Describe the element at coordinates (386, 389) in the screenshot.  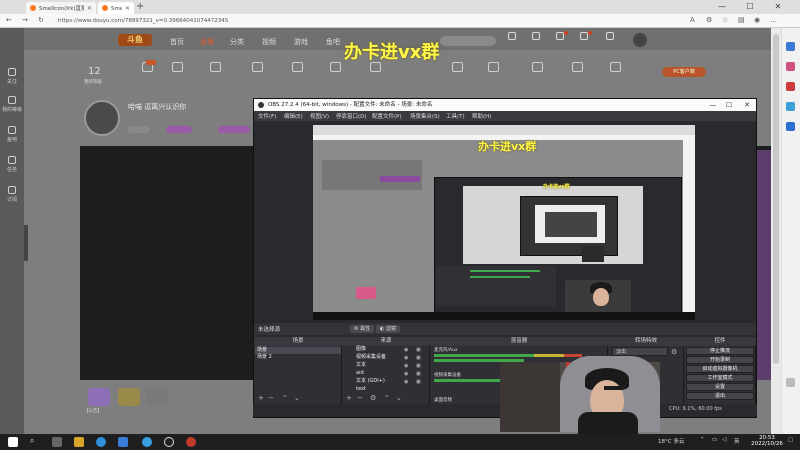
I see `source-item: text` at that location.